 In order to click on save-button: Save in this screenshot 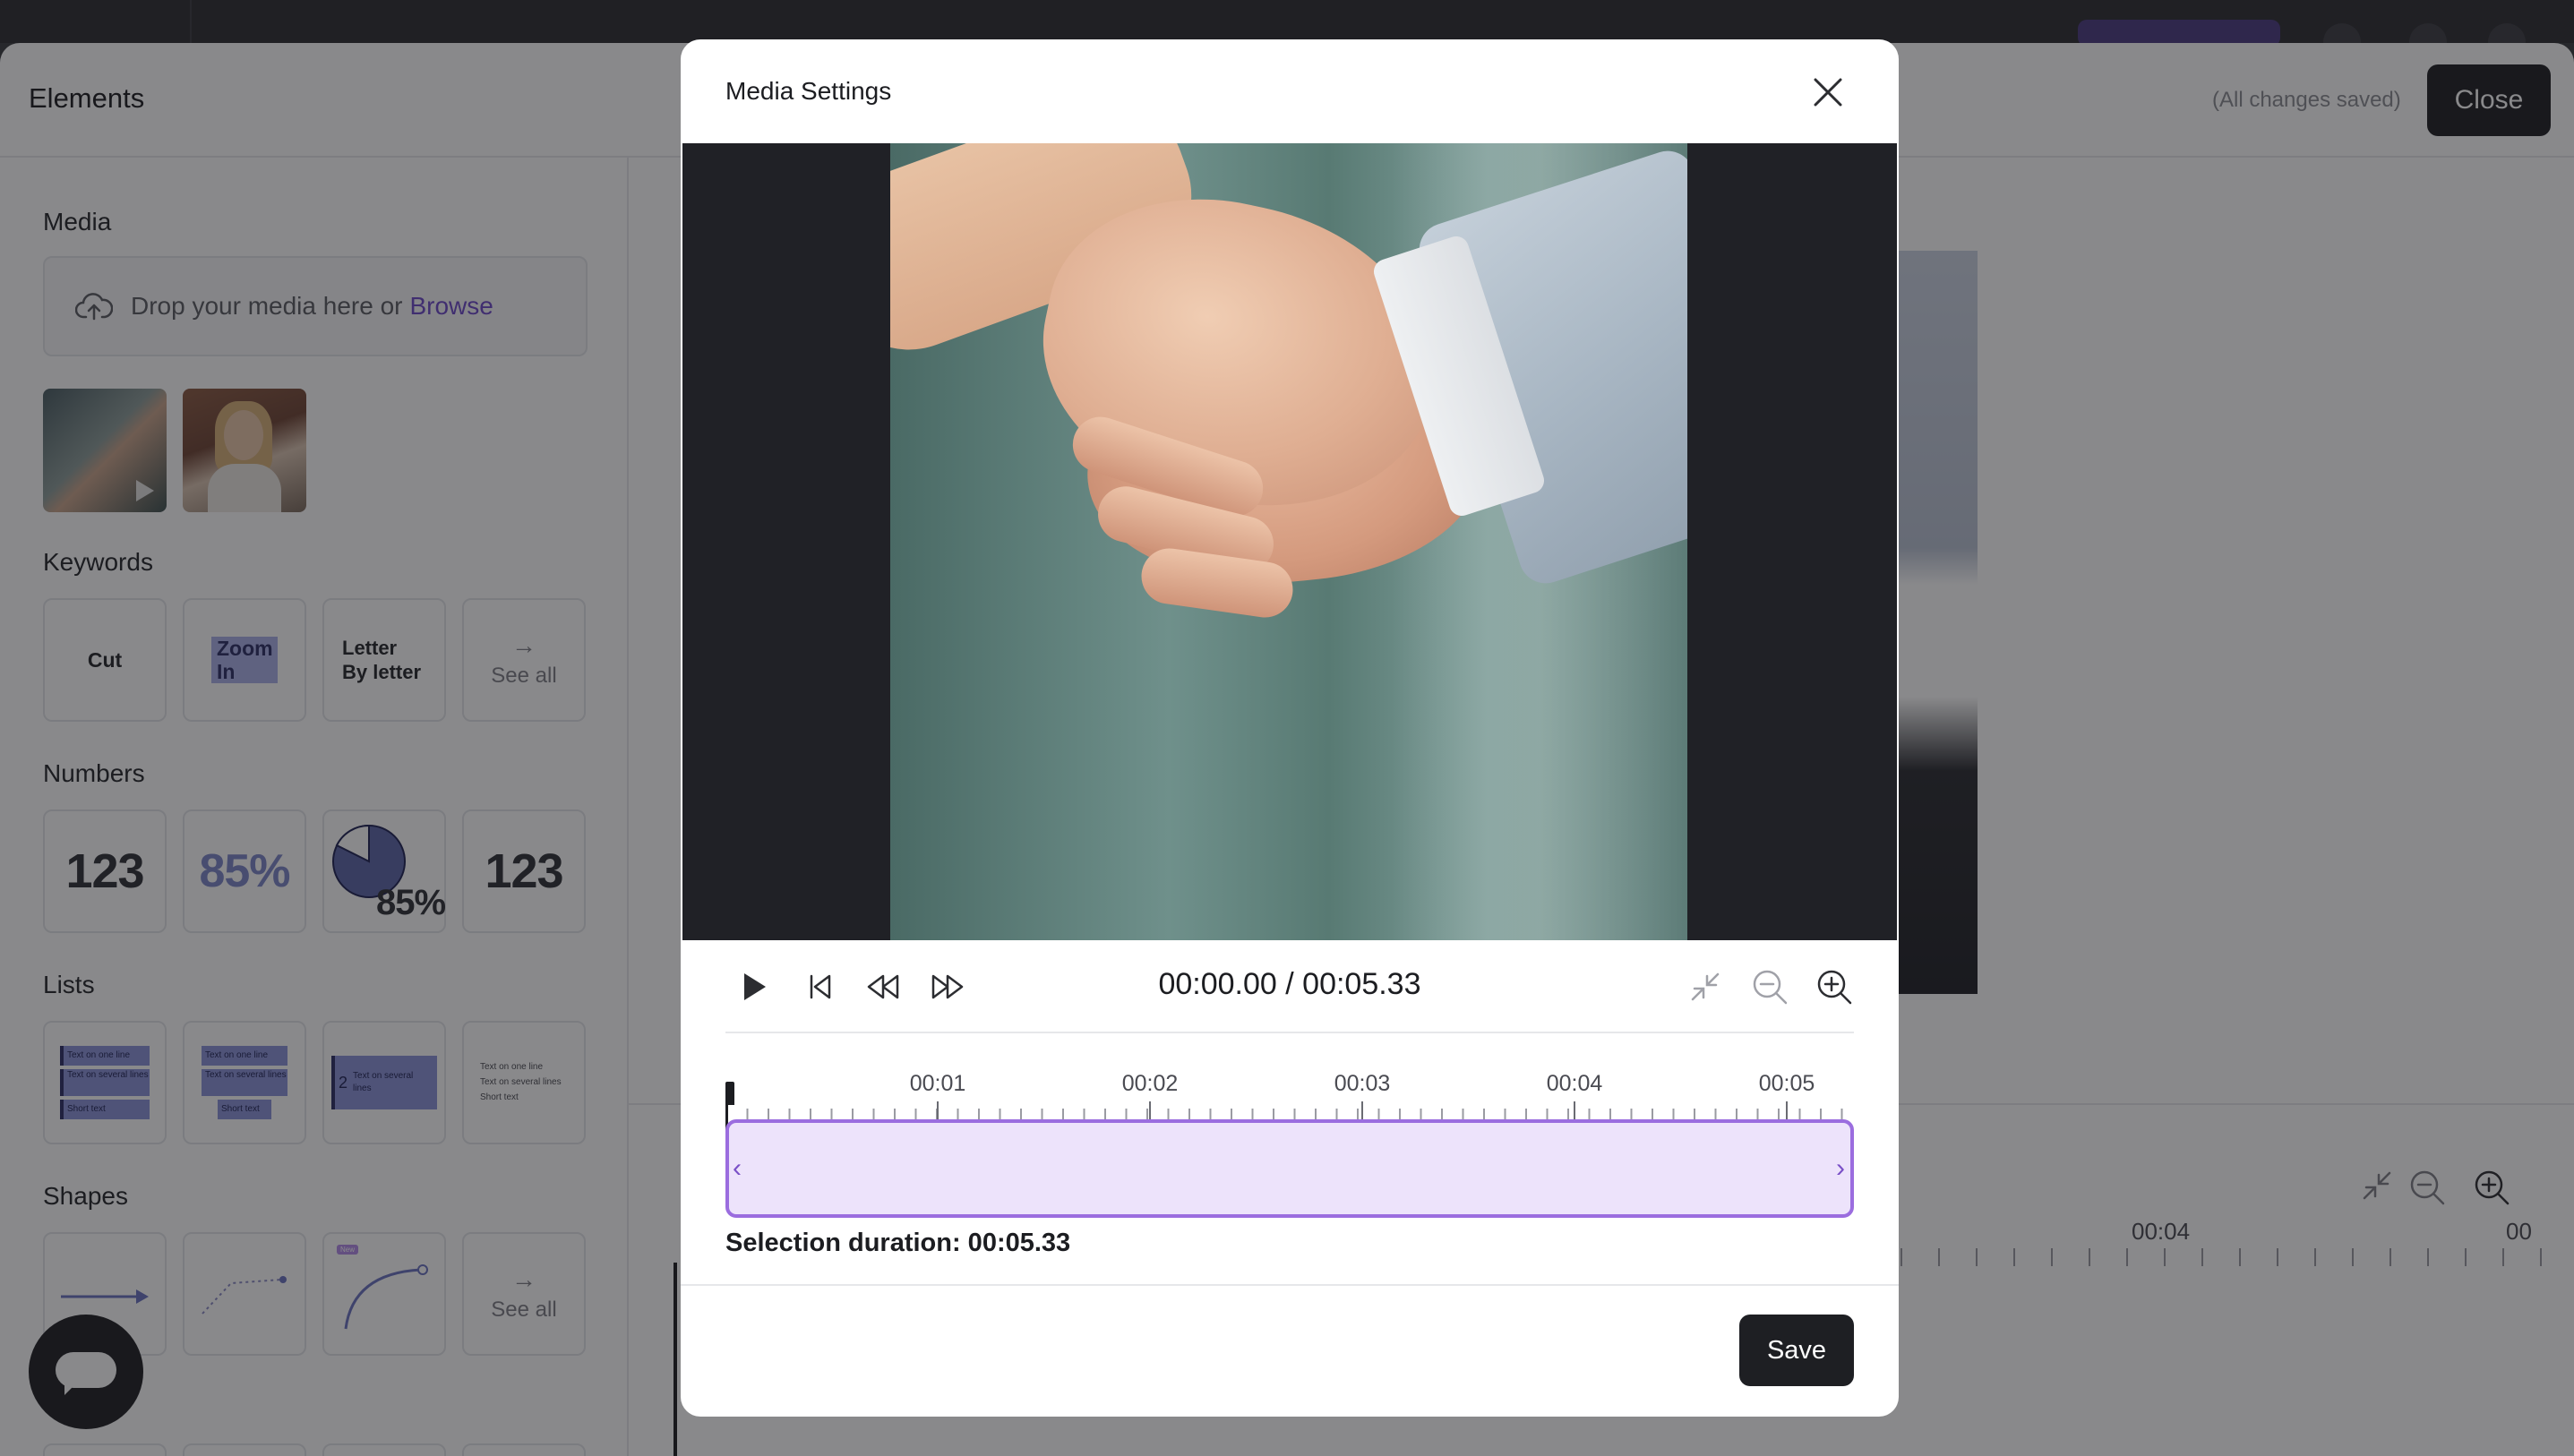, I will do `click(1796, 1350)`.